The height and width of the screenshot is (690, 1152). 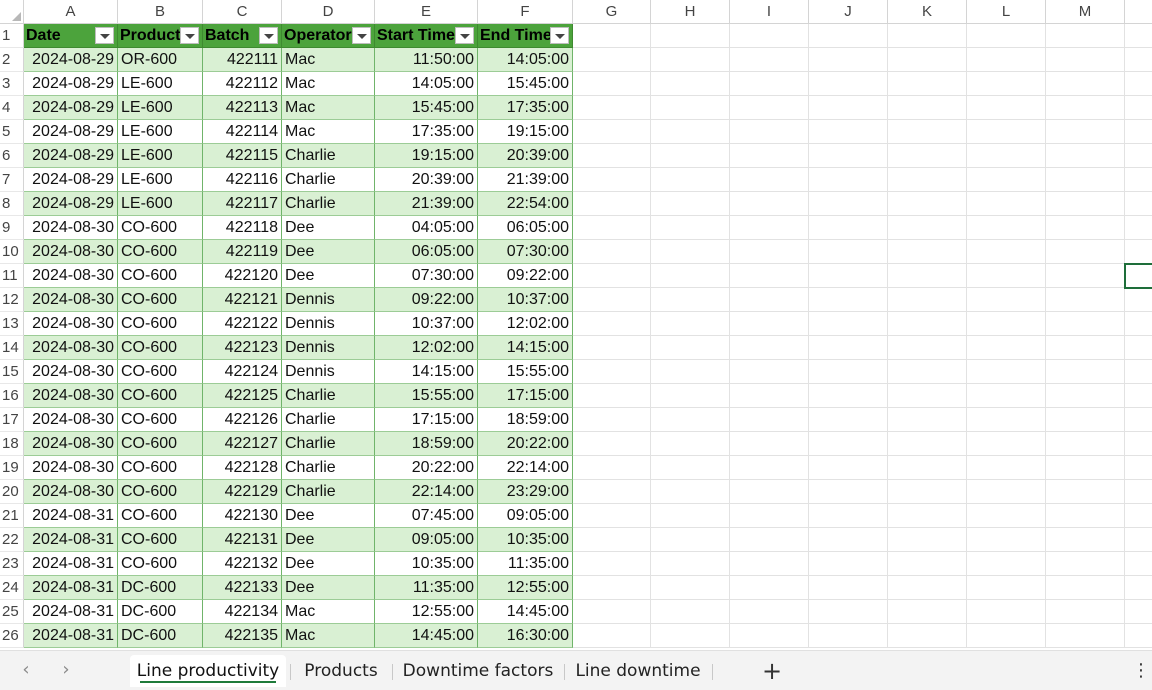 What do you see at coordinates (12, 228) in the screenshot?
I see `row-header: 9` at bounding box center [12, 228].